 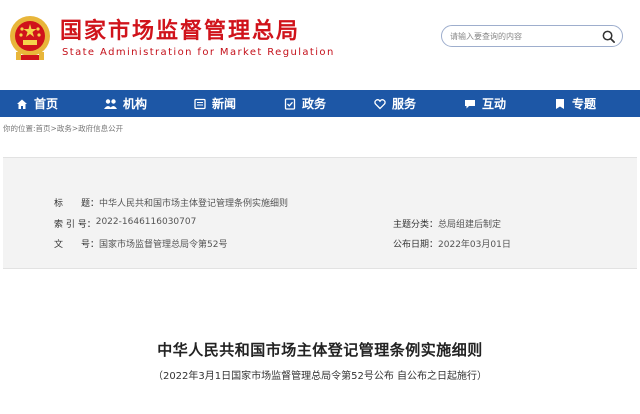 I want to click on article-title: 中华人民共和国市场主体登记管理条例实施细则, so click(x=320, y=350).